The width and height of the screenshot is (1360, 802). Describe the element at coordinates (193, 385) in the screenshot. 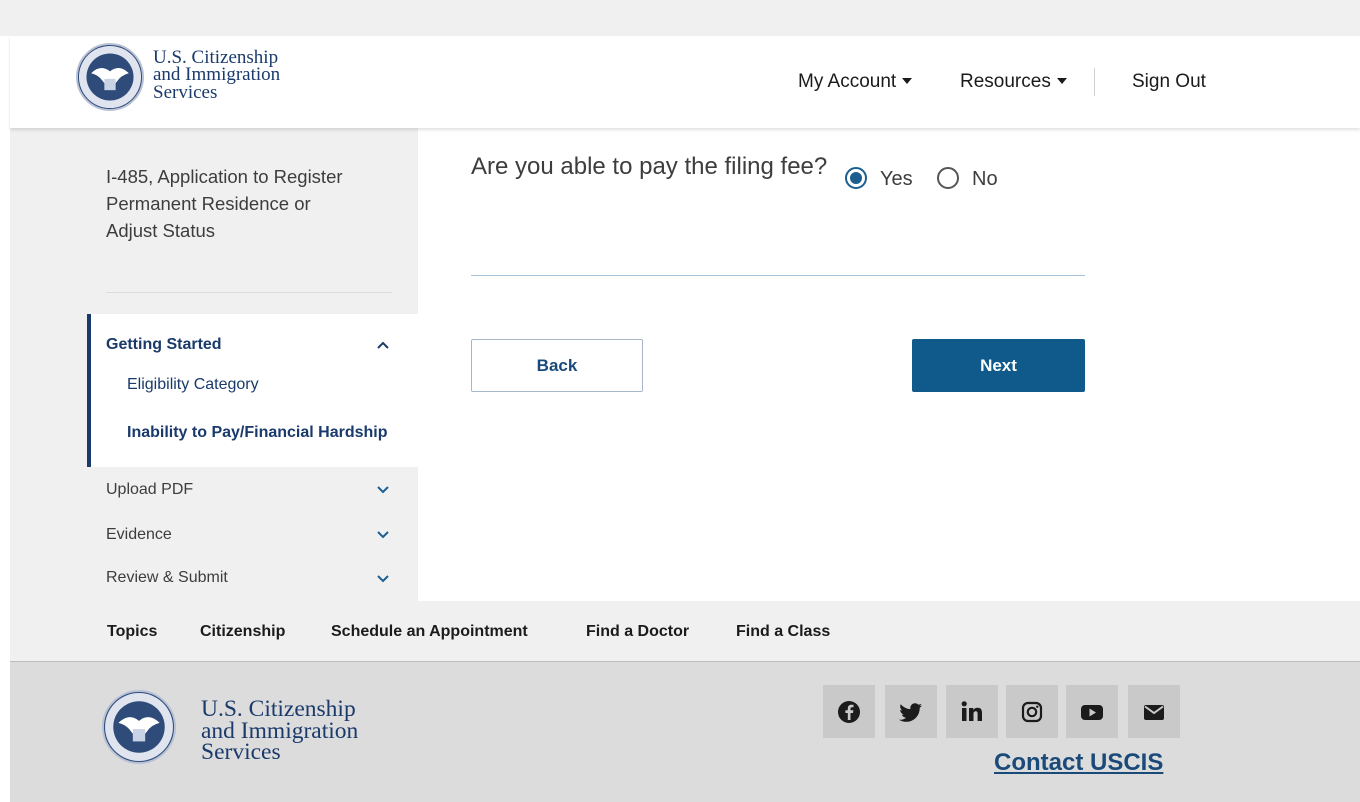

I see `sidebar-subitem-eligibility-category: Eligibility Category` at that location.